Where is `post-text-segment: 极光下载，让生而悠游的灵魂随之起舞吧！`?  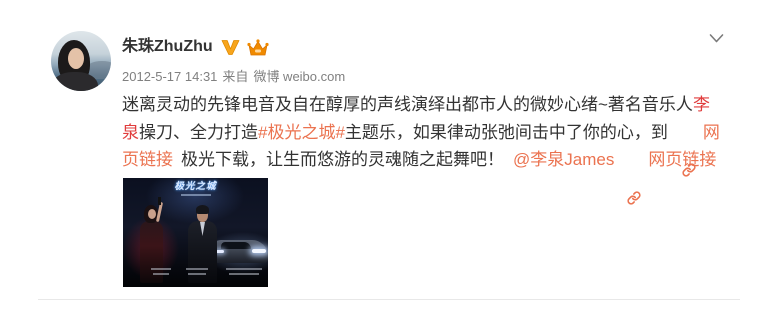
post-text-segment: 极光下载，让生而悠游的灵魂随之起舞吧！ is located at coordinates (342, 160).